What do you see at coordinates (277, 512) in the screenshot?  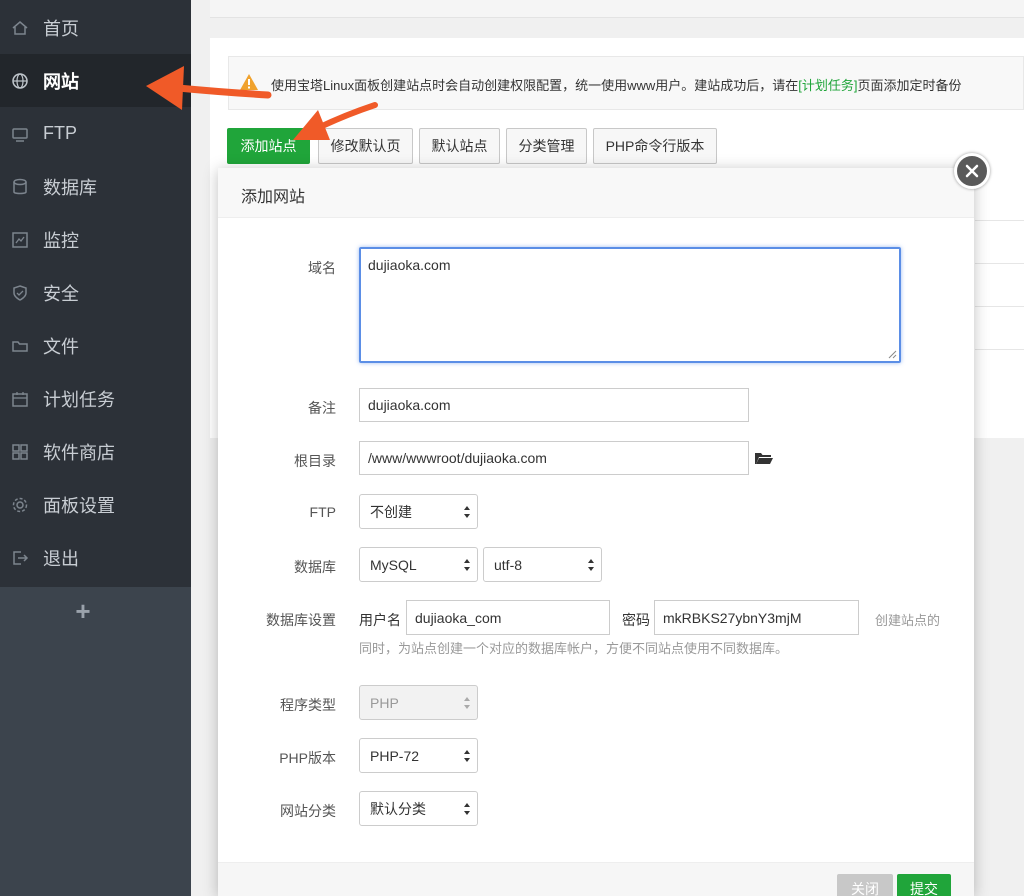 I see `ftp-label: FTP` at bounding box center [277, 512].